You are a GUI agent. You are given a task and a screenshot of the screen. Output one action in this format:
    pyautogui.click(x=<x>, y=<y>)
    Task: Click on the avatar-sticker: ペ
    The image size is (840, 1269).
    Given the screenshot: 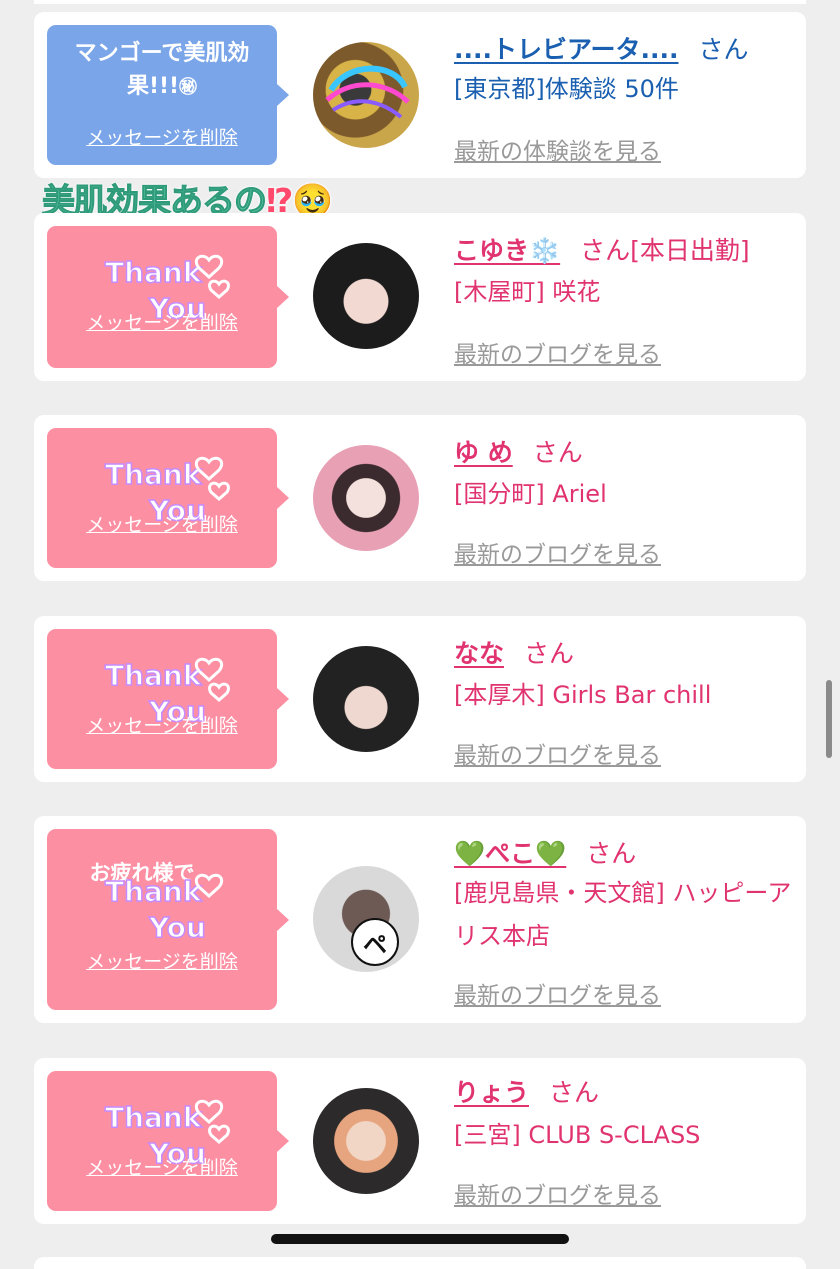 What is the action you would take?
    pyautogui.click(x=375, y=942)
    